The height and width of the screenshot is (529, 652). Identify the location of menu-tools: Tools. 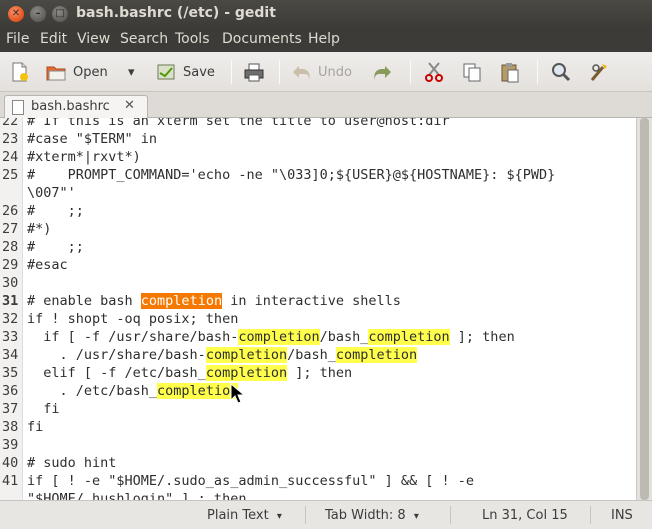
(192, 39).